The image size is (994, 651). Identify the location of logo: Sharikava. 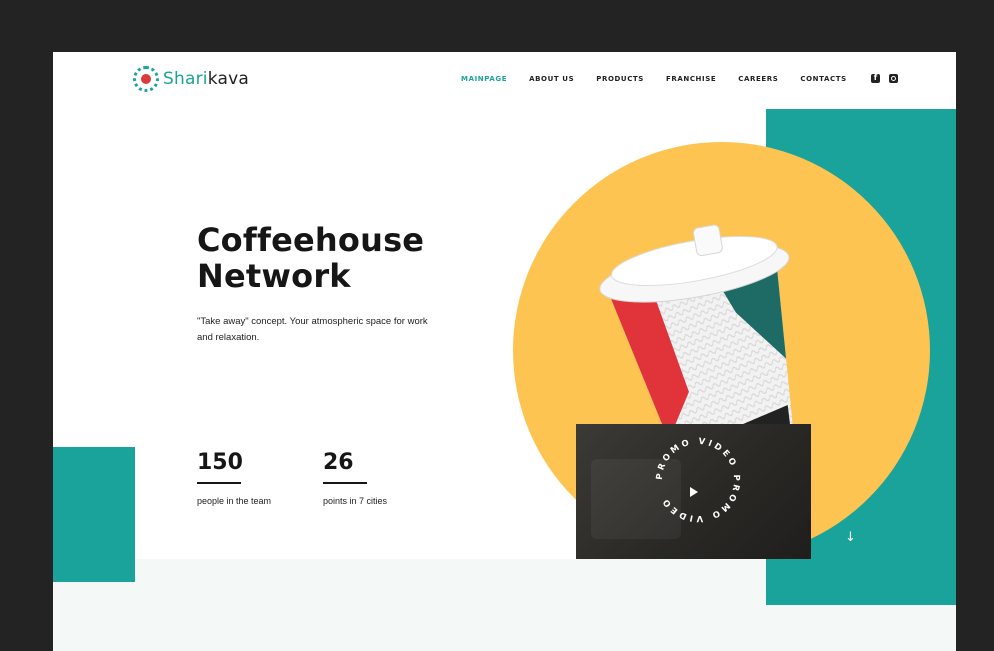
(191, 79).